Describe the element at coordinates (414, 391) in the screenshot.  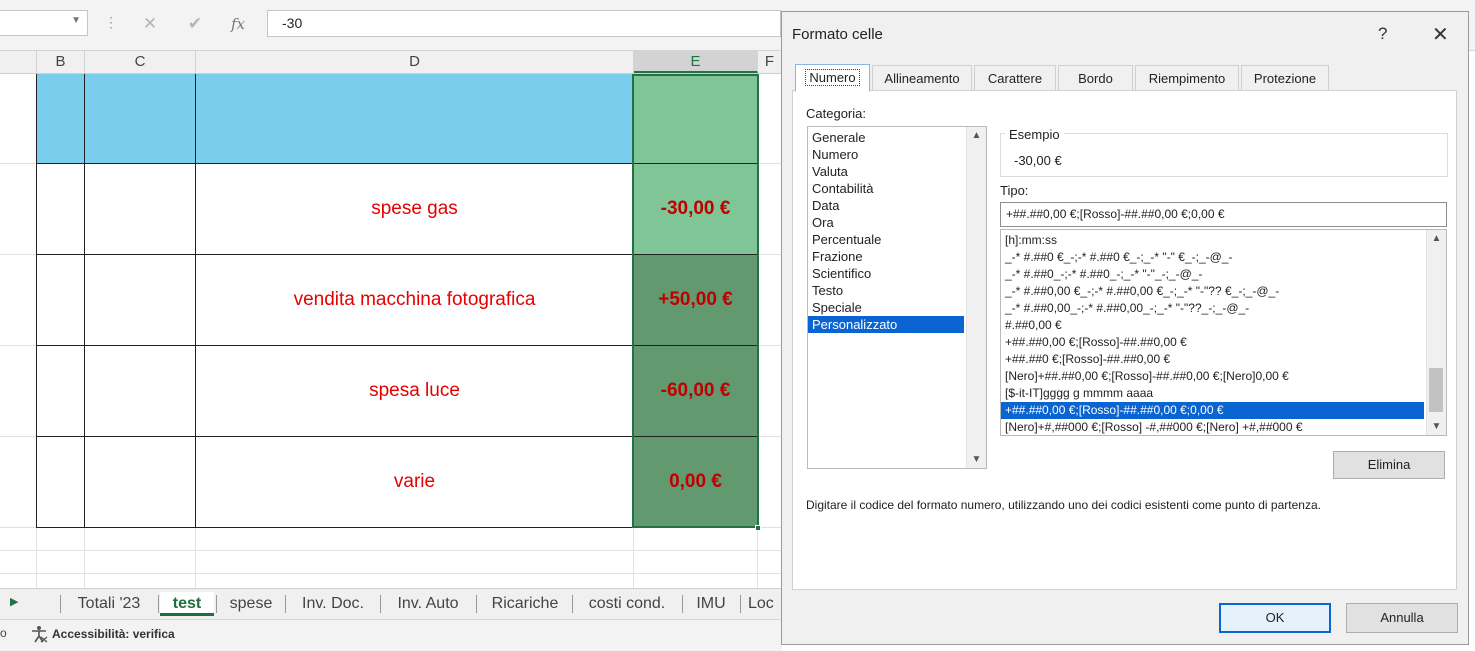
I see `cell-d-spesa-luce: spesa luce` at that location.